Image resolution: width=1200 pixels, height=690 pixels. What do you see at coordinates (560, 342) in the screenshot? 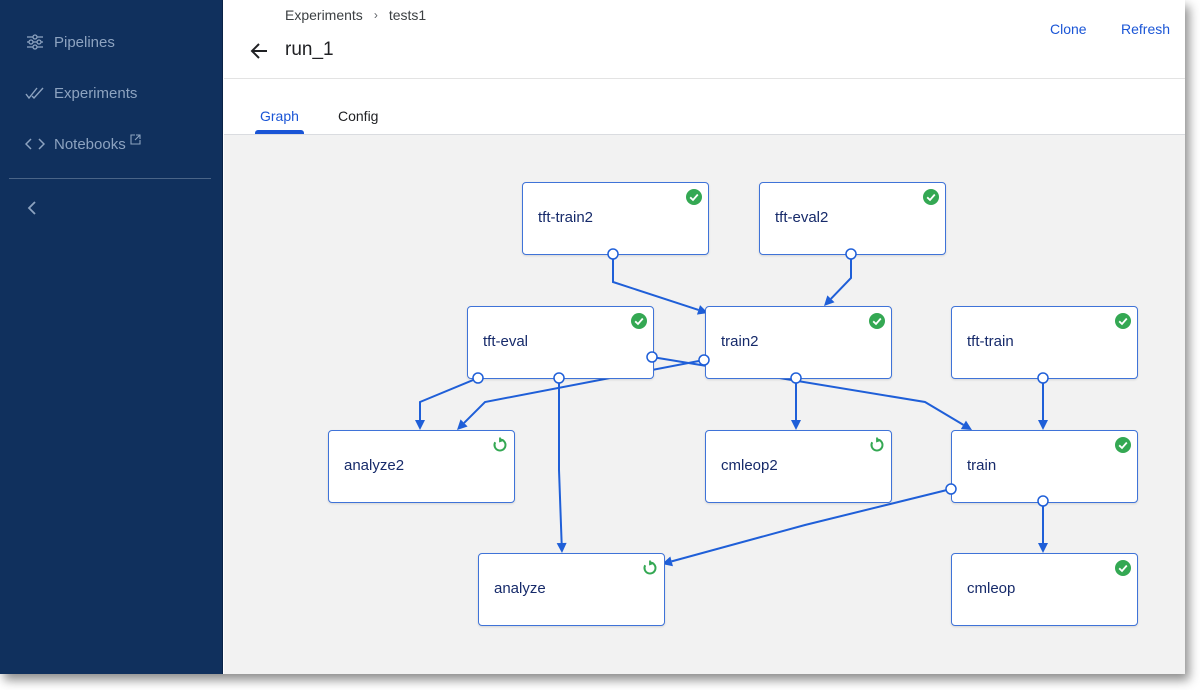
I see `graph-node-tft-eval: tft-eval` at bounding box center [560, 342].